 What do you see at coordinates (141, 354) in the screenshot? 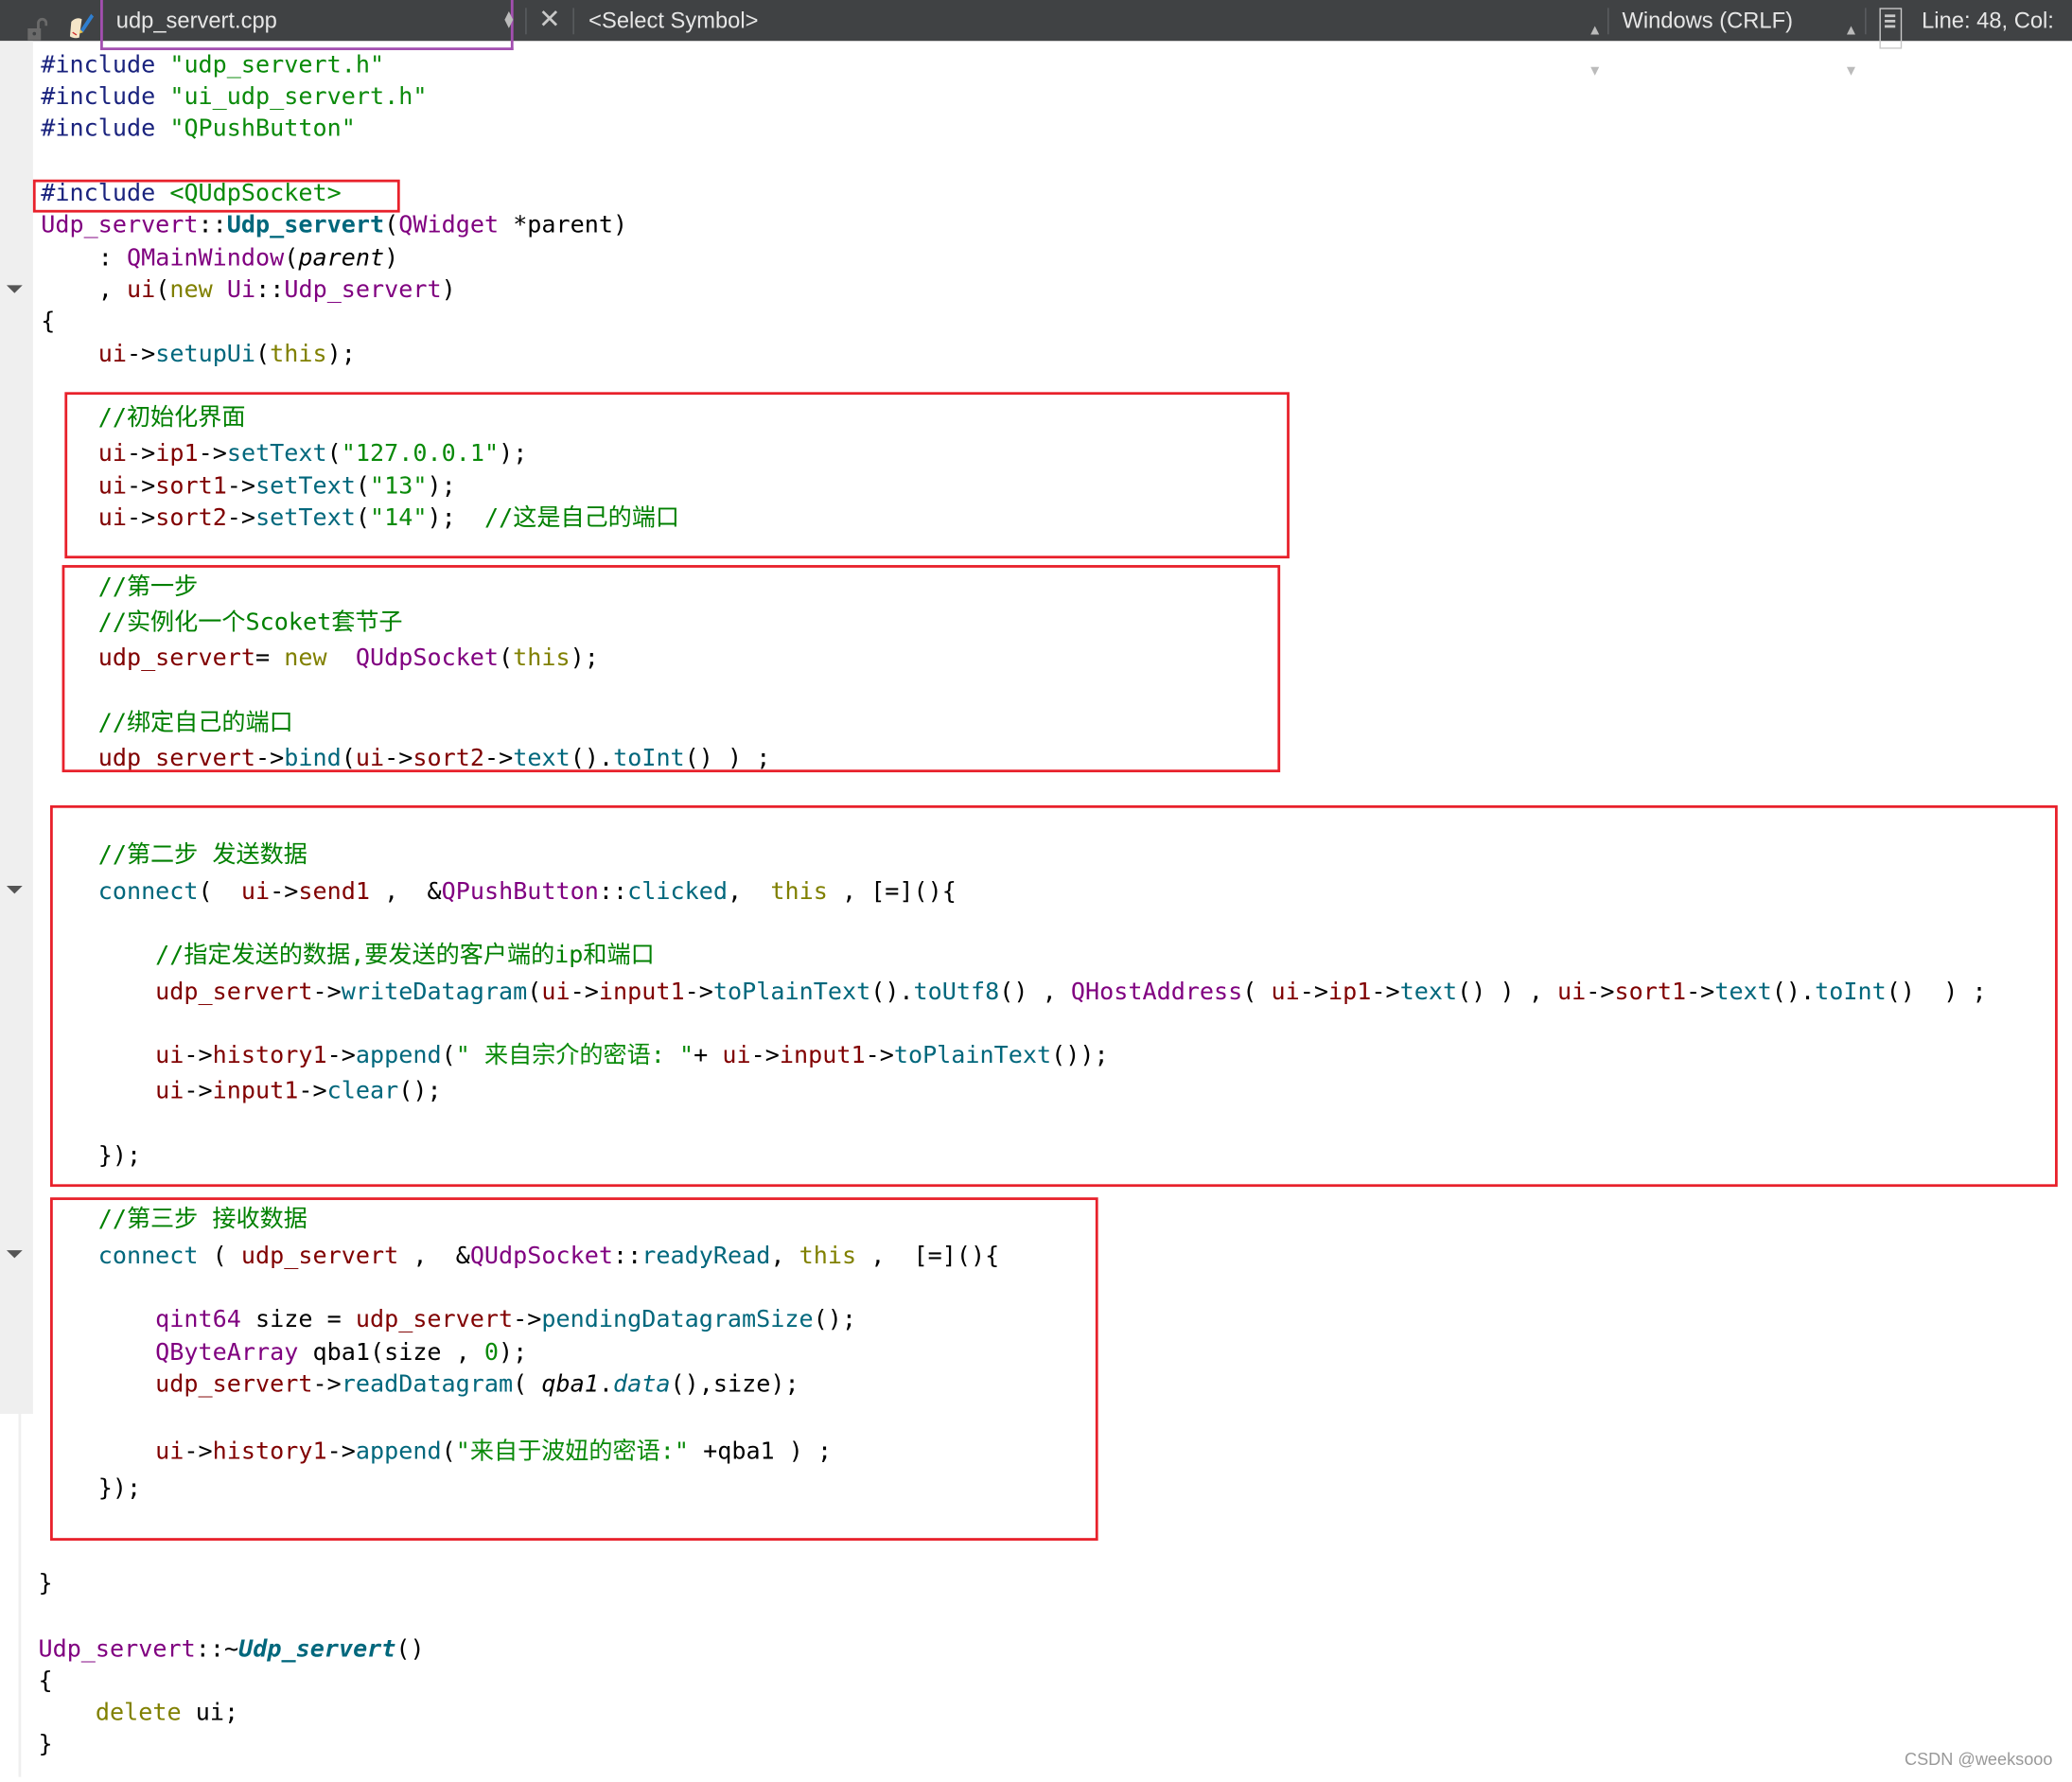
I see `code-token: ->` at bounding box center [141, 354].